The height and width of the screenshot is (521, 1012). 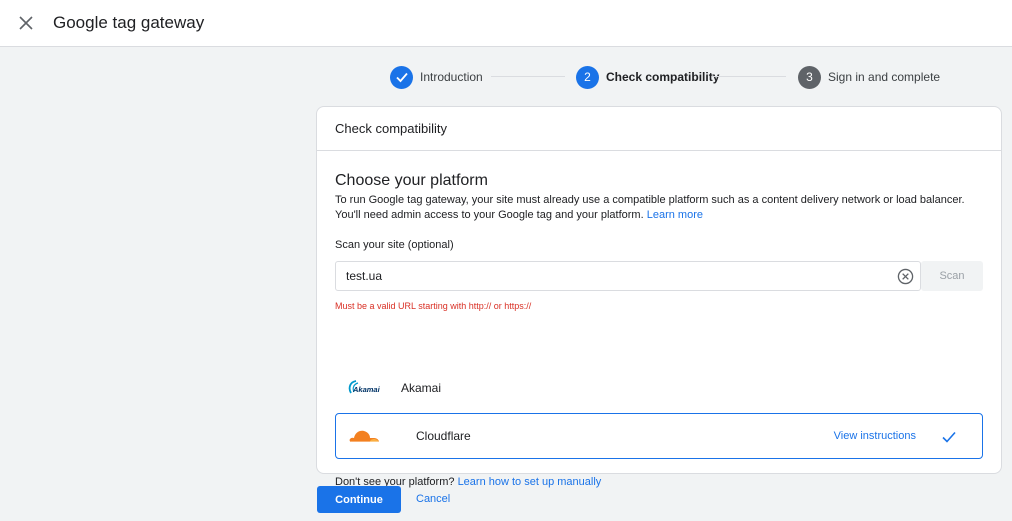 I want to click on akamai-logo-text: Akamai, so click(x=366, y=389).